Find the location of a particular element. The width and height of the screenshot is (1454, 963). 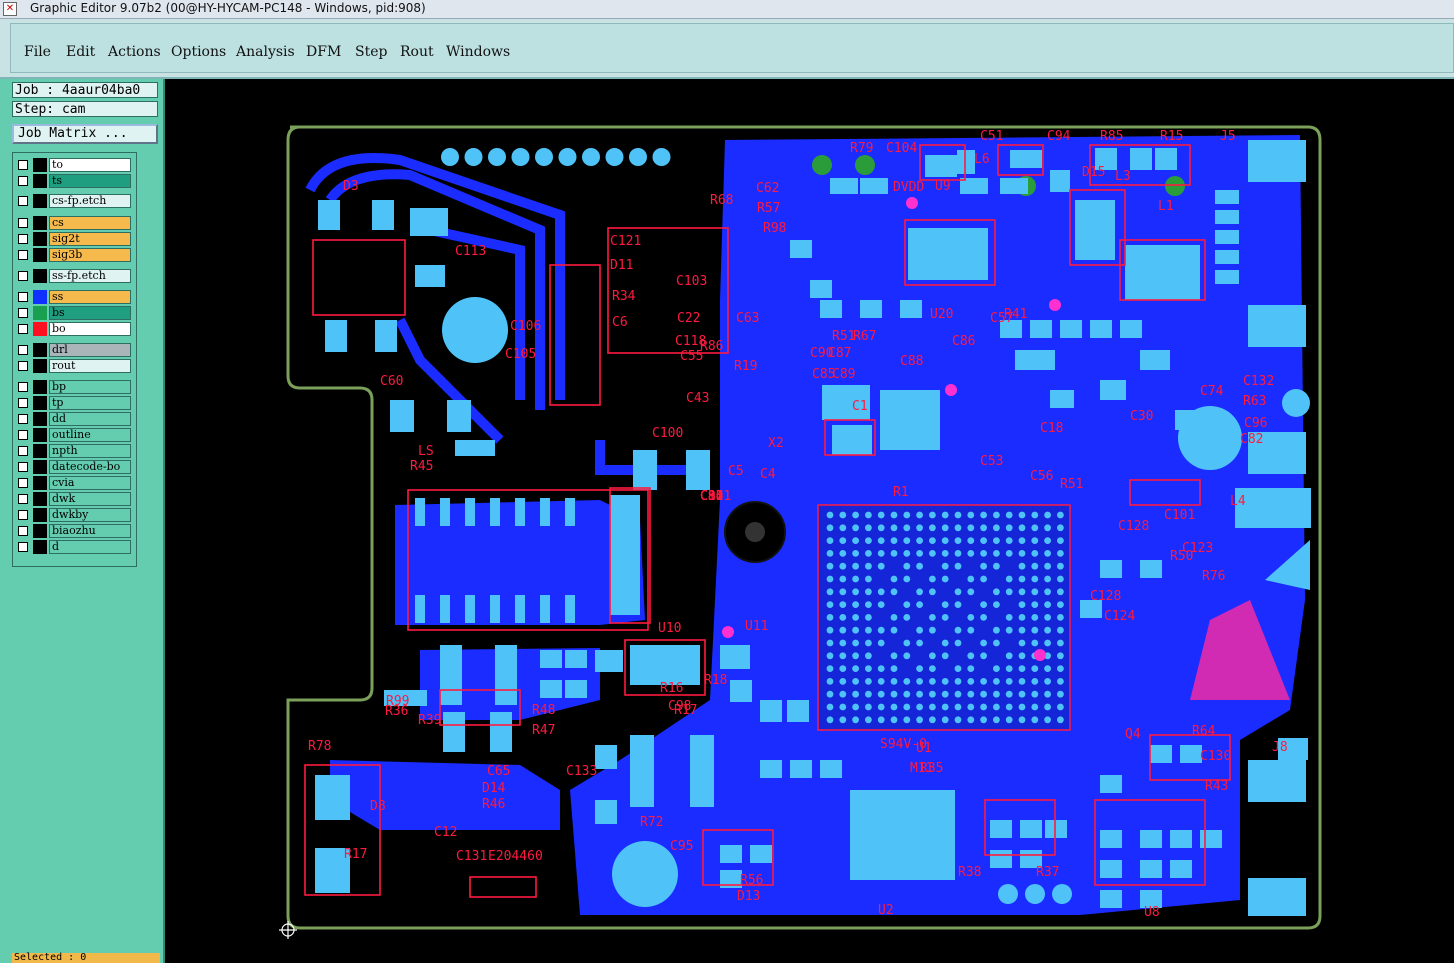

menu-rout: Rout is located at coordinates (417, 52).